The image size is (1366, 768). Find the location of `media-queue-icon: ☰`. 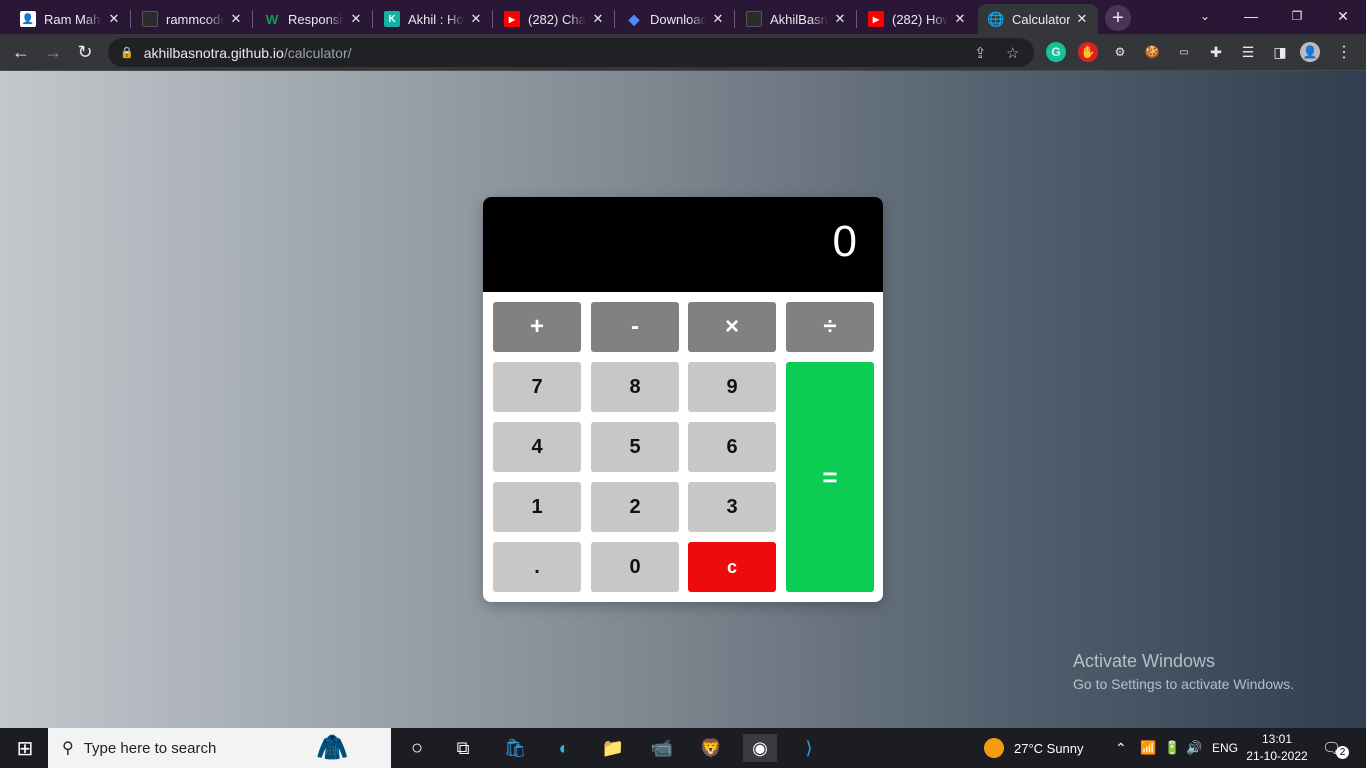

media-queue-icon: ☰ is located at coordinates (1248, 52).